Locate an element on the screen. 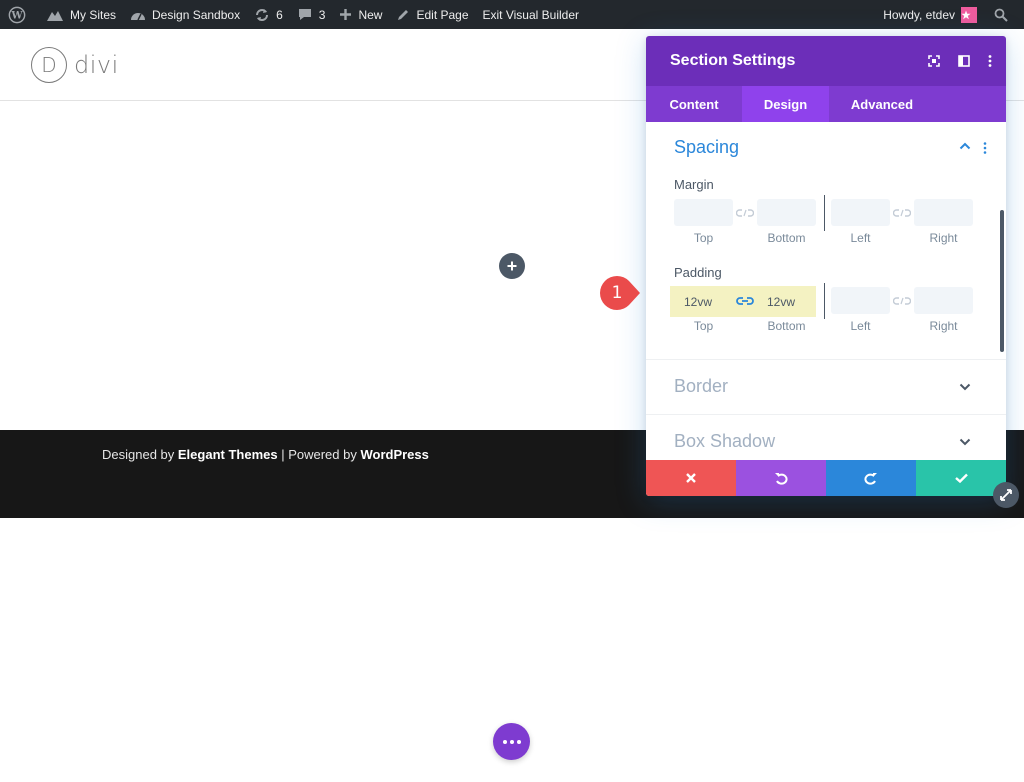  footer-mid: | Powered by is located at coordinates (319, 454).